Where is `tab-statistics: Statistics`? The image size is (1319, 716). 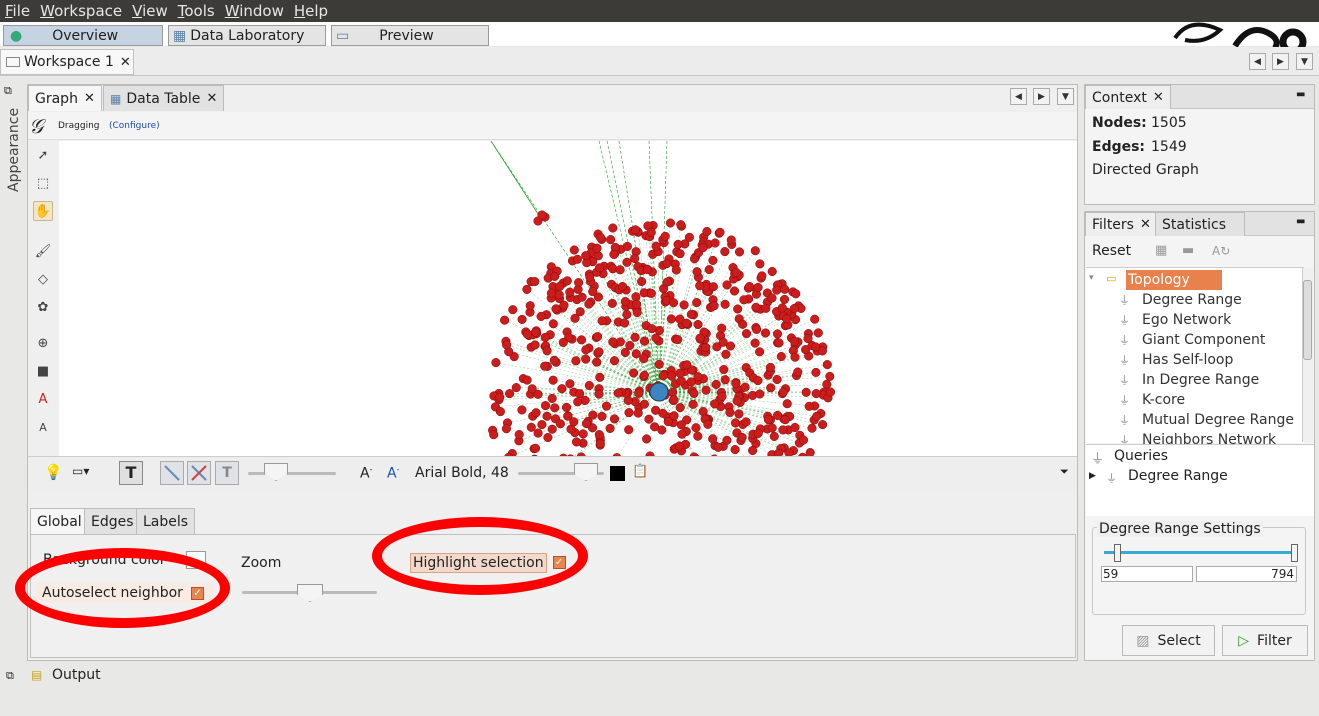 tab-statistics: Statistics is located at coordinates (1200, 224).